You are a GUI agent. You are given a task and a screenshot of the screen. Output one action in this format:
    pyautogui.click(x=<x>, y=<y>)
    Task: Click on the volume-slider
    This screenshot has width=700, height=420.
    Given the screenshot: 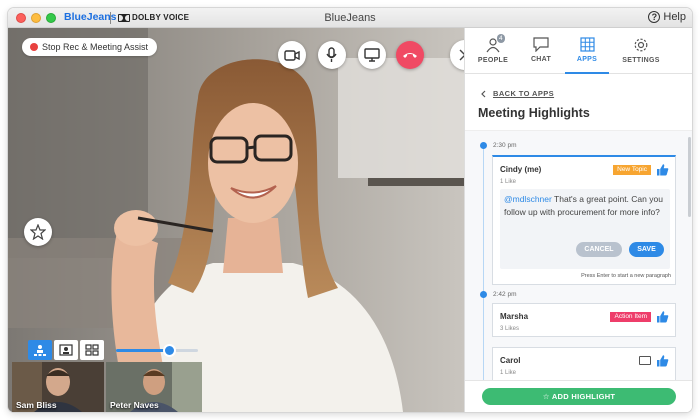 What is the action you would take?
    pyautogui.click(x=157, y=350)
    